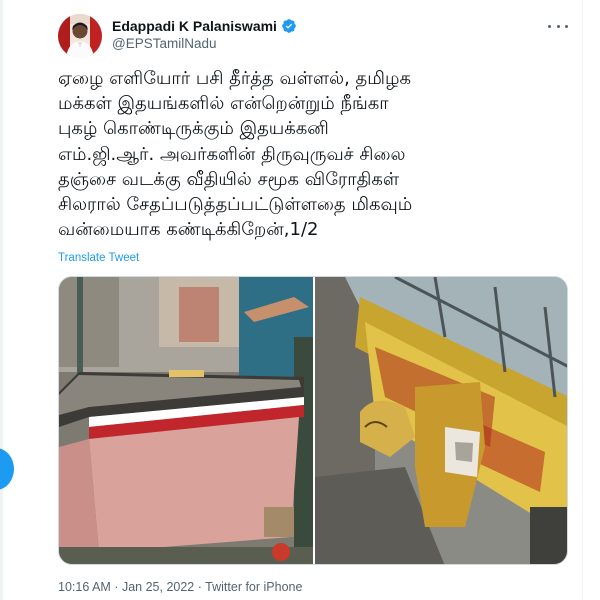  I want to click on tweet-text-line: ஏழை எளியோர் பசி தீர்த்த வள்ளல், தமிழக, so click(234, 78).